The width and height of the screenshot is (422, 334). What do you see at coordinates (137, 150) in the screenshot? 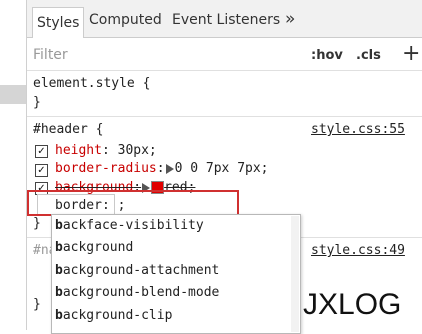
I see `prop-value: 30px;` at bounding box center [137, 150].